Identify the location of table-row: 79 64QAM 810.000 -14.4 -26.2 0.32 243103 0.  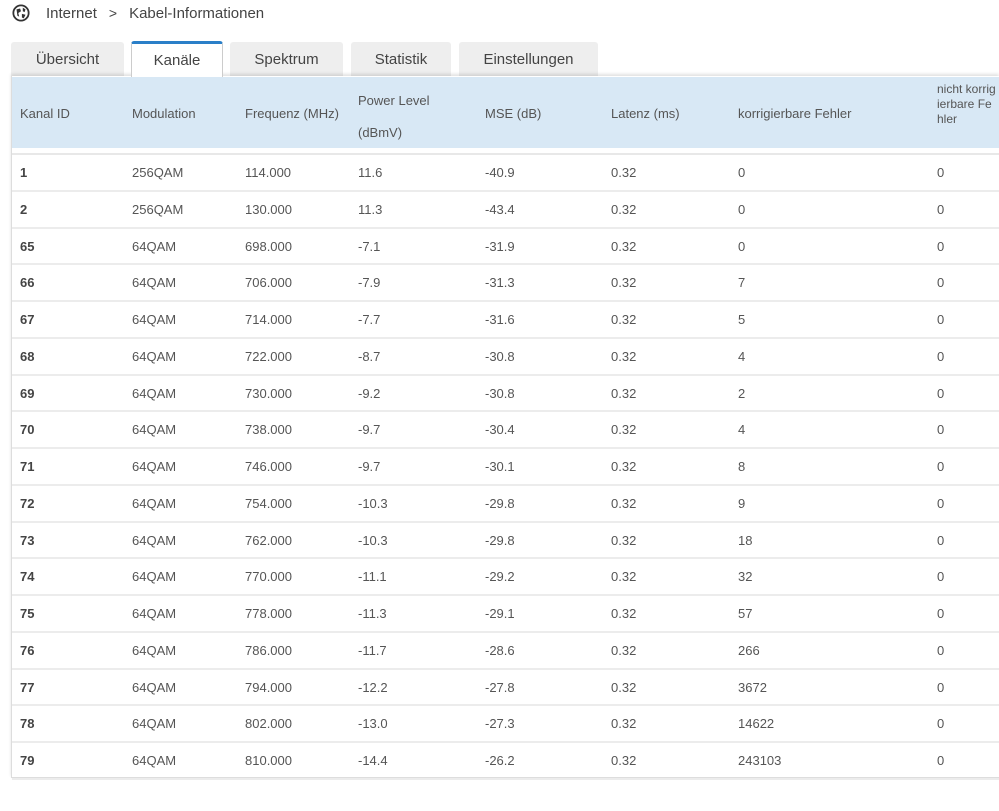
(505, 761).